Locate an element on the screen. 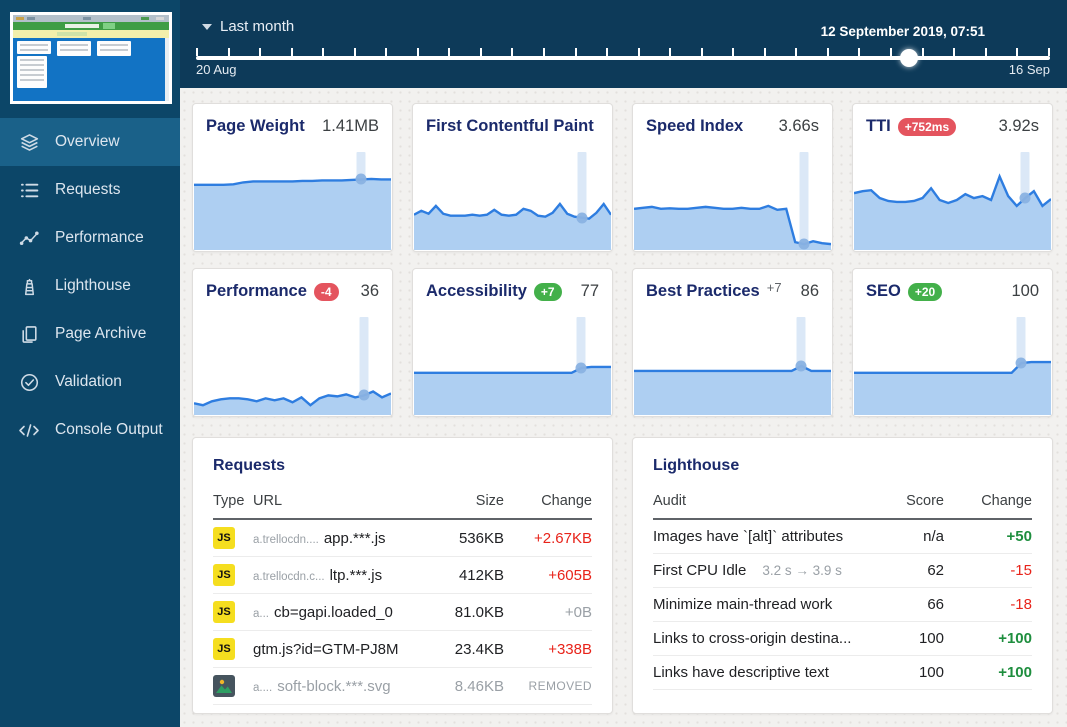  sidebar-item-performance: Performance is located at coordinates (90, 238).